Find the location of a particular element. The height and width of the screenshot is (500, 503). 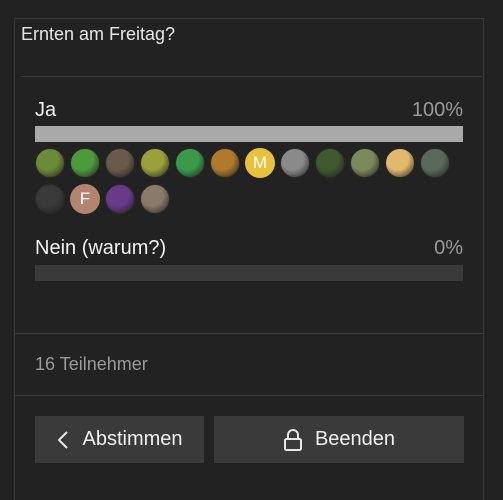

avatar-dark-photo is located at coordinates (50, 199).